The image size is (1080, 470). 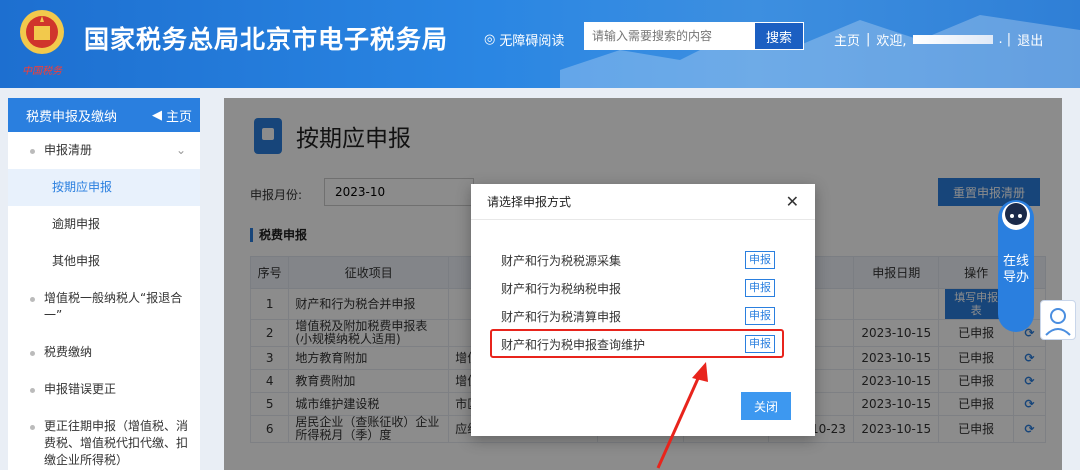 I want to click on user-service-icon, so click(x=1058, y=320).